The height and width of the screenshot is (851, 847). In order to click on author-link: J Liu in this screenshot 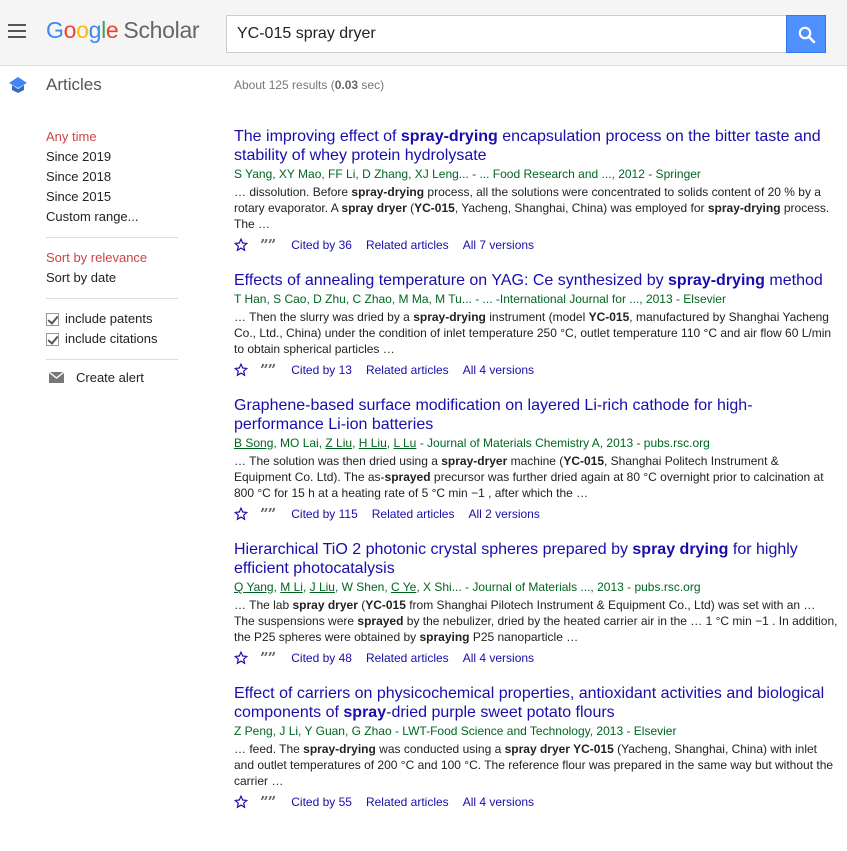, I will do `click(322, 587)`.